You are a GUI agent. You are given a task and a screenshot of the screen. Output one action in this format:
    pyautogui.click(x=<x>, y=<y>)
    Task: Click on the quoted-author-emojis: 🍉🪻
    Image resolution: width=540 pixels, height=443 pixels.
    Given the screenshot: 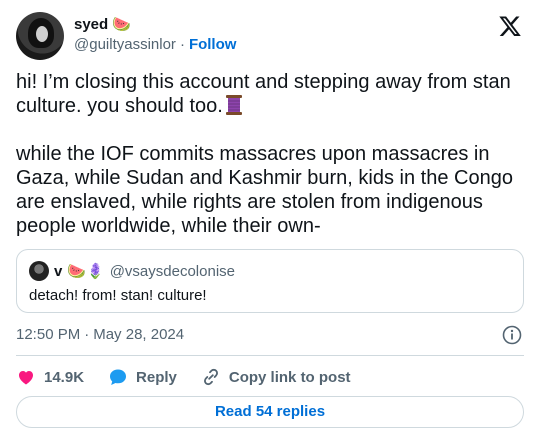 What is the action you would take?
    pyautogui.click(x=86, y=271)
    